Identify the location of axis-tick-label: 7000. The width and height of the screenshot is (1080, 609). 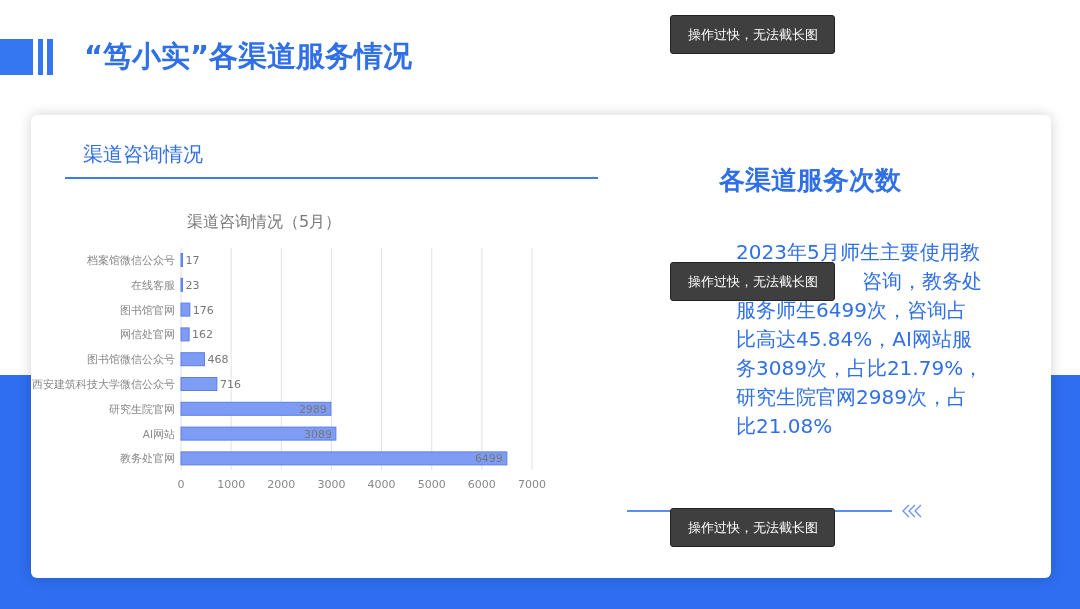
(532, 484).